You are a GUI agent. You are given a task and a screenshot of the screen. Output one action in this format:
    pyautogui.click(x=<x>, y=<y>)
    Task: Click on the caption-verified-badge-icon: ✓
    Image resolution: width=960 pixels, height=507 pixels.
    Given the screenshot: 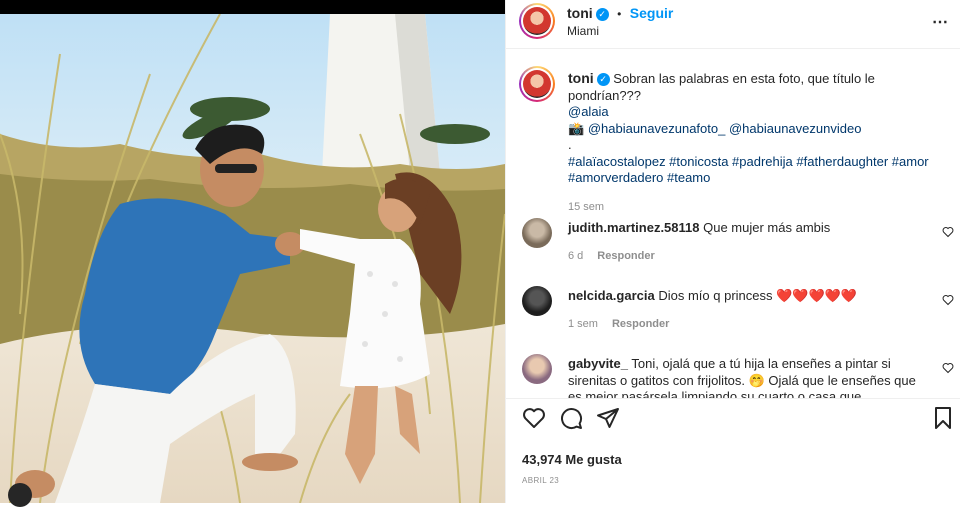 What is the action you would take?
    pyautogui.click(x=603, y=79)
    